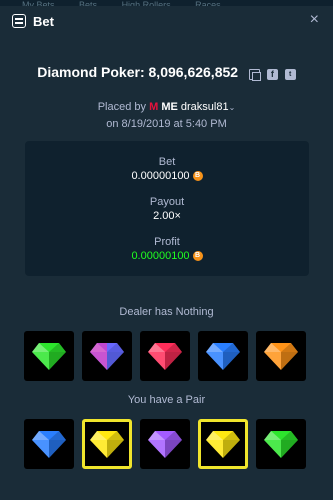 Image resolution: width=333 pixels, height=500 pixels. What do you see at coordinates (205, 107) in the screenshot?
I see `username-link: draksul81` at bounding box center [205, 107].